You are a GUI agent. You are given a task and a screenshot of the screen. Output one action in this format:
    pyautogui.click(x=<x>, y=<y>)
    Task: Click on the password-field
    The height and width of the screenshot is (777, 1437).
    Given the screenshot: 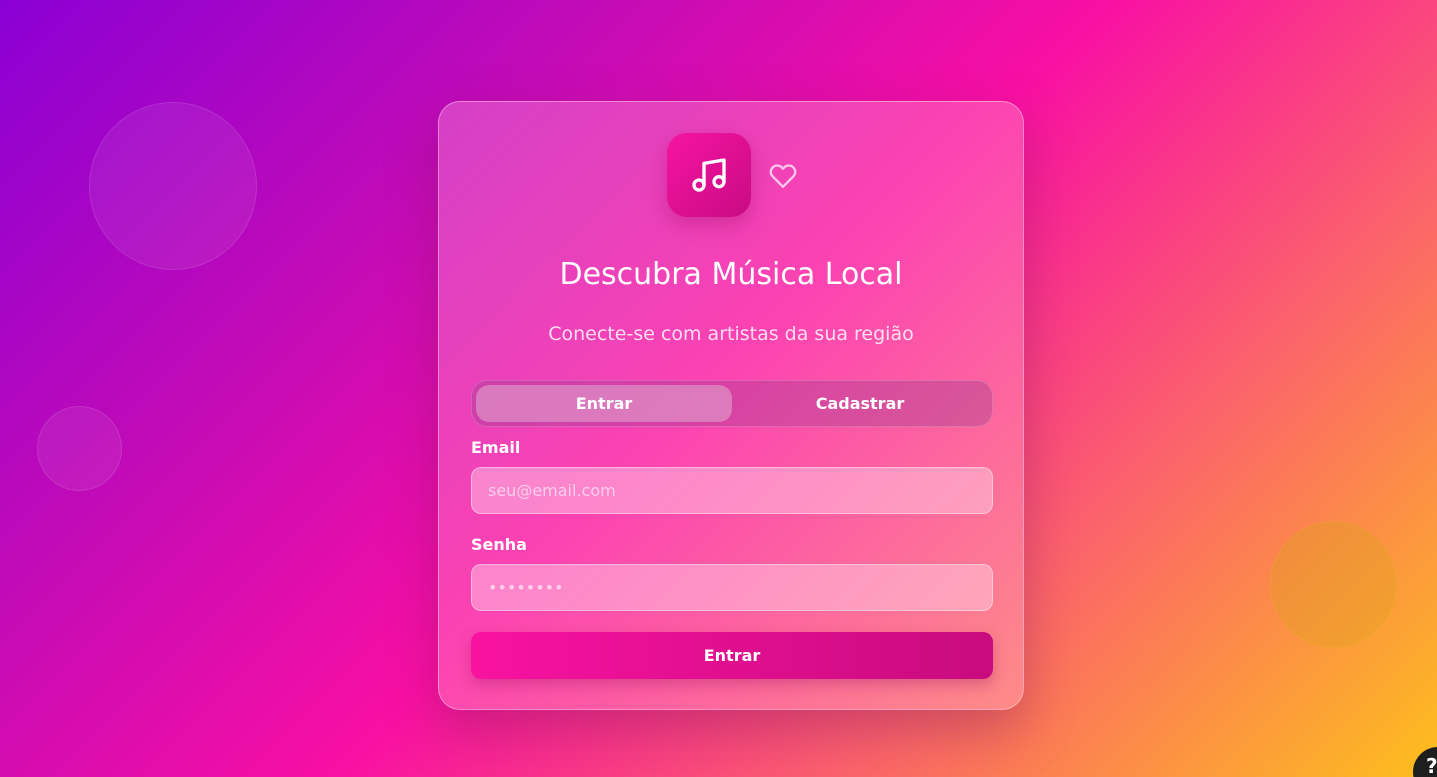 What is the action you would take?
    pyautogui.click(x=732, y=587)
    